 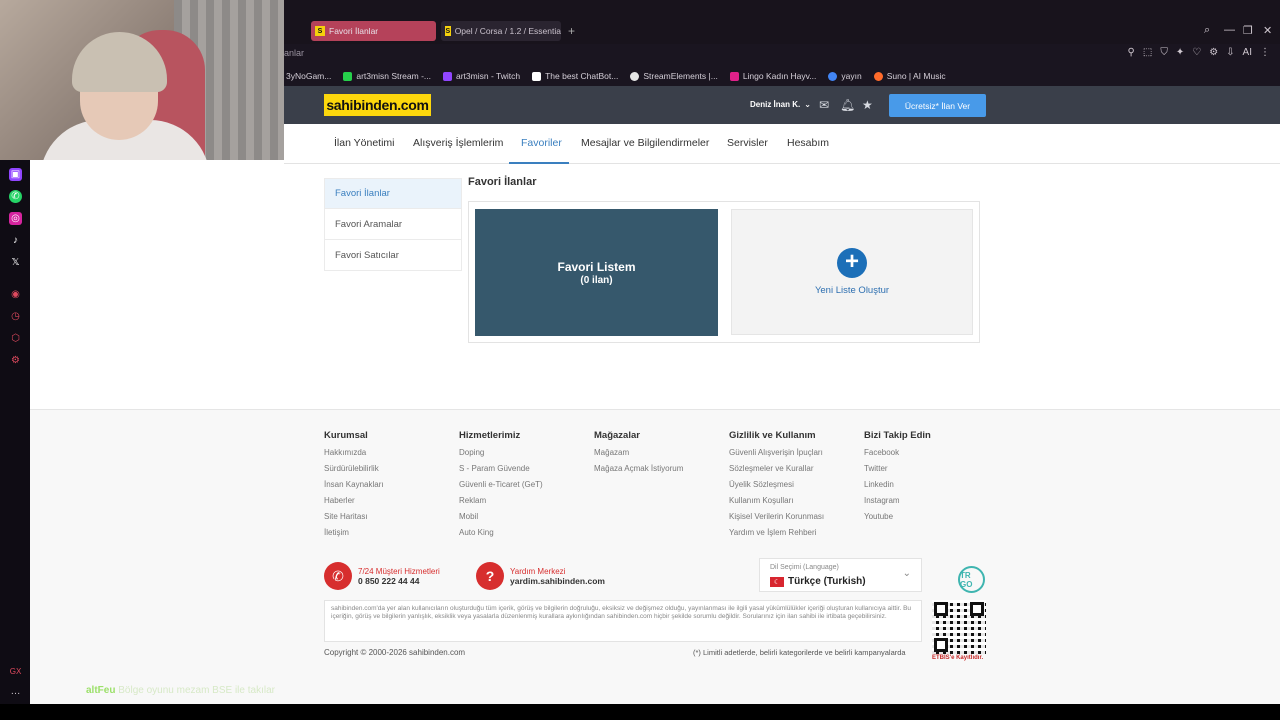 I want to click on address-text: anlar, so click(x=294, y=53).